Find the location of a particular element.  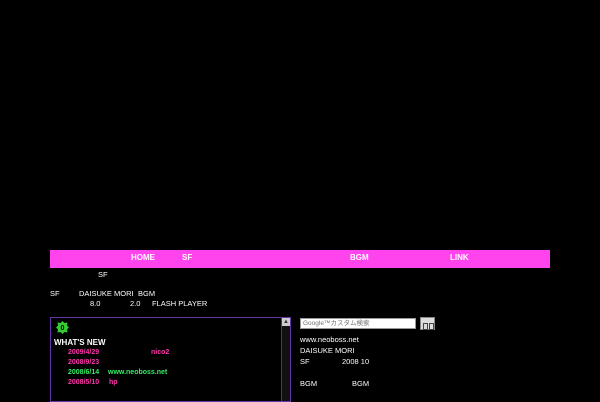

sidebar-sf-label: SF is located at coordinates (305, 361).